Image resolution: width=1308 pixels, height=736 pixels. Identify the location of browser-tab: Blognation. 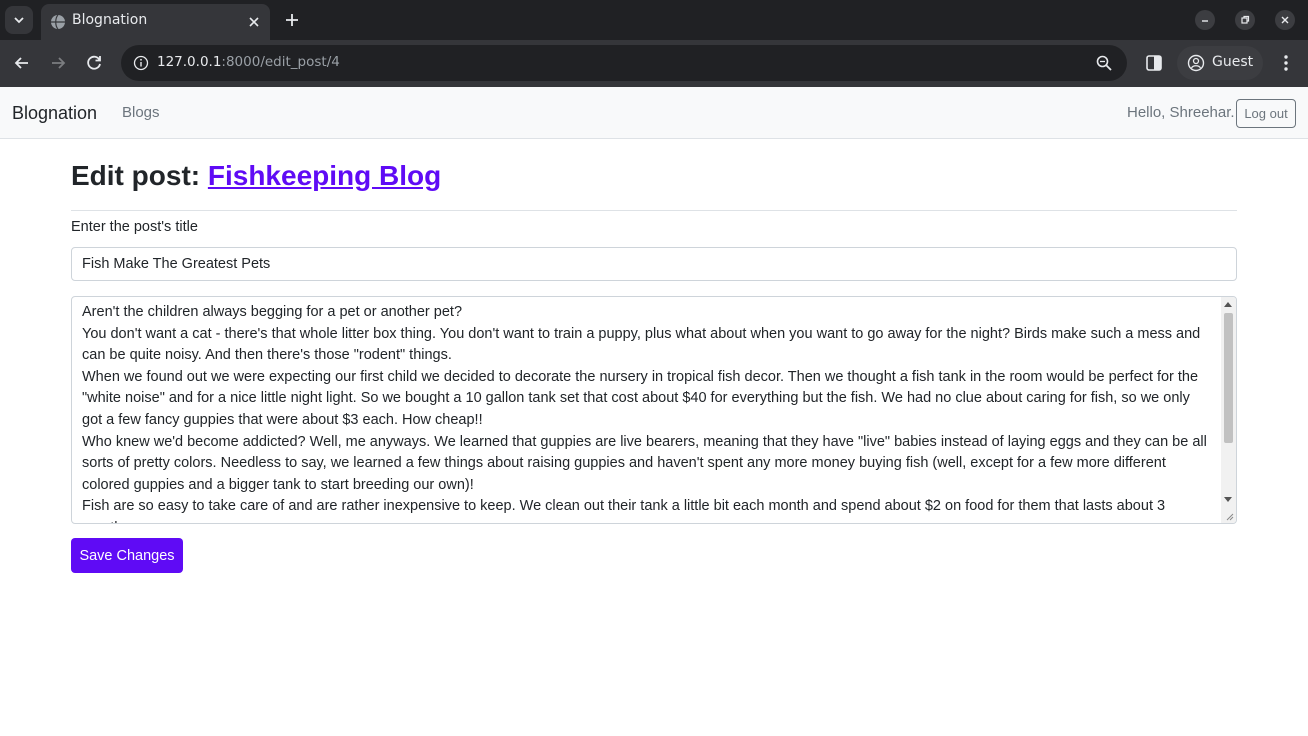
(155, 22).